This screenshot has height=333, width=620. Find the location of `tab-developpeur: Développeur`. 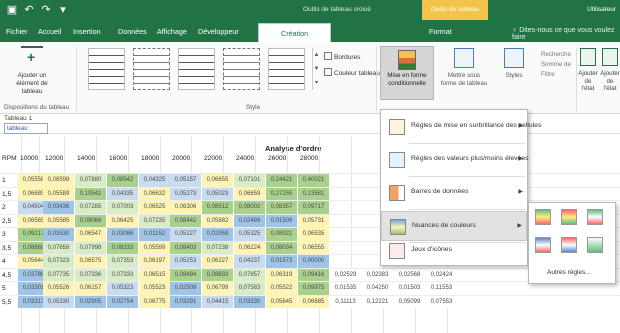

tab-developpeur: Développeur is located at coordinates (218, 31).